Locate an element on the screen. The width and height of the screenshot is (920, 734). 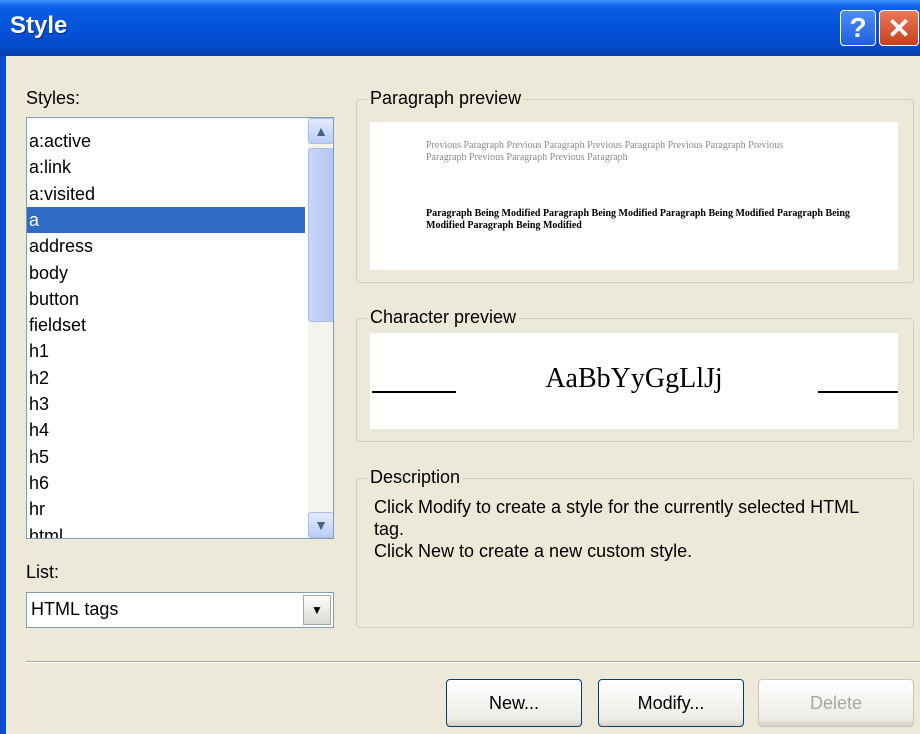
list-item: h4 is located at coordinates (166, 430).